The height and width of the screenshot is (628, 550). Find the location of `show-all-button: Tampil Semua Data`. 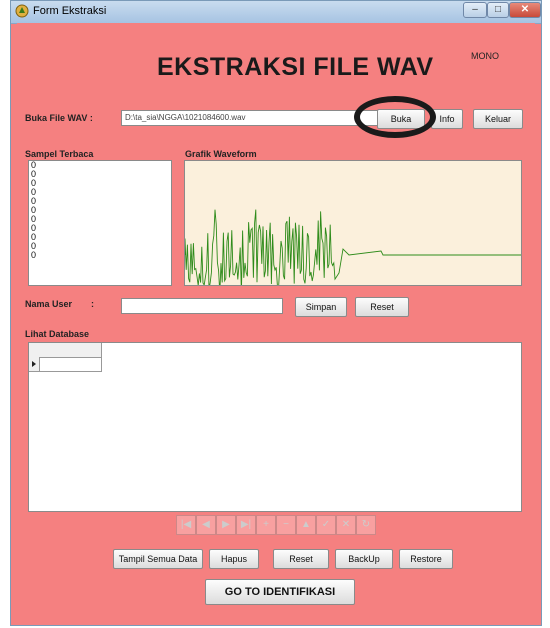

show-all-button: Tampil Semua Data is located at coordinates (158, 559).